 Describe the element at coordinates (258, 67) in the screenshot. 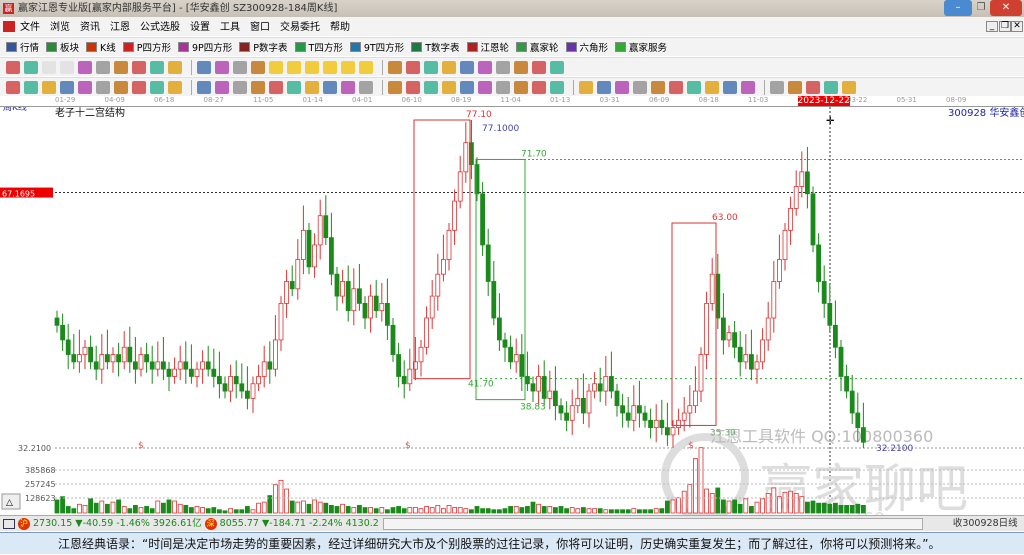

I see `right-icon` at that location.